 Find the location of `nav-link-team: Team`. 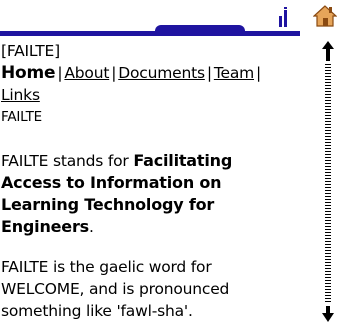

nav-link-team: Team is located at coordinates (234, 73).